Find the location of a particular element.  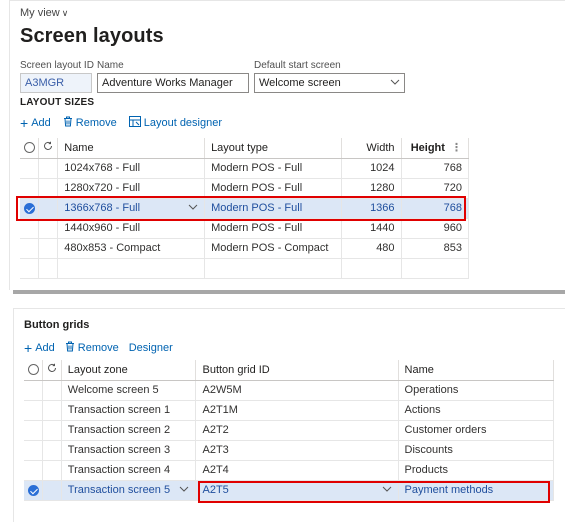

screen-layout-id-field: A3MGR is located at coordinates (56, 83).